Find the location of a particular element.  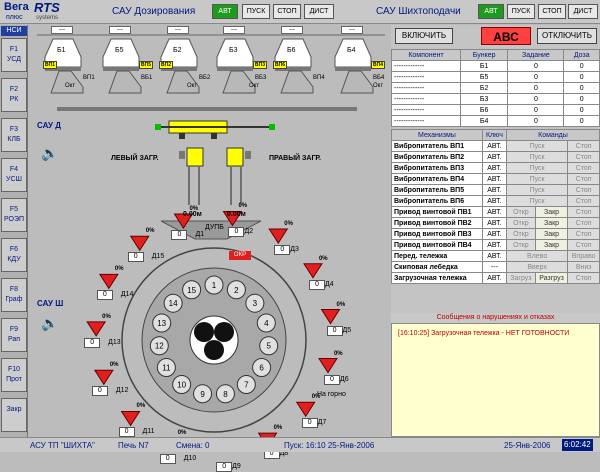

charge-pusk-button: ПУСК is located at coordinates (521, 11).